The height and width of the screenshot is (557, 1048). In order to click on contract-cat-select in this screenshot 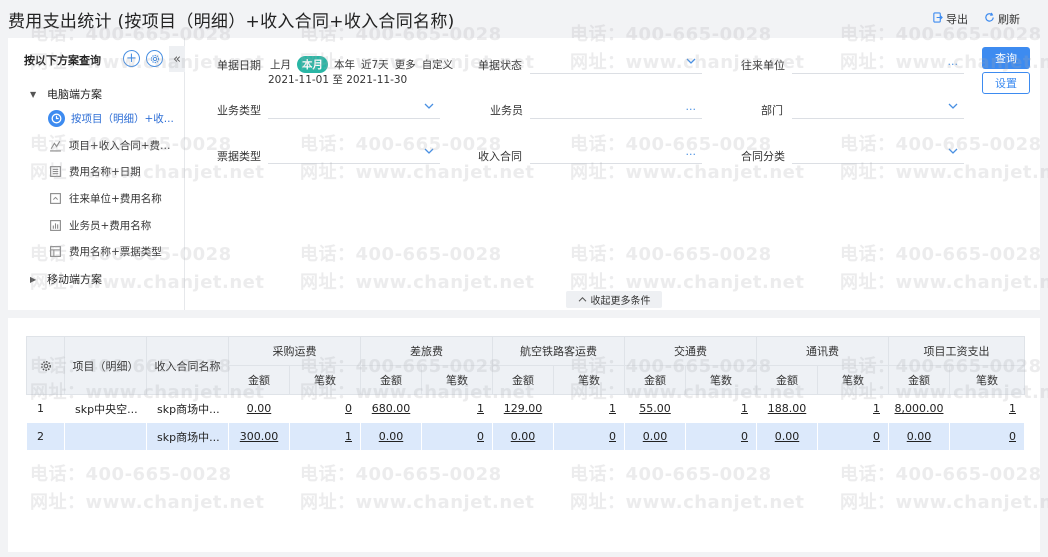, I will do `click(878, 153)`.